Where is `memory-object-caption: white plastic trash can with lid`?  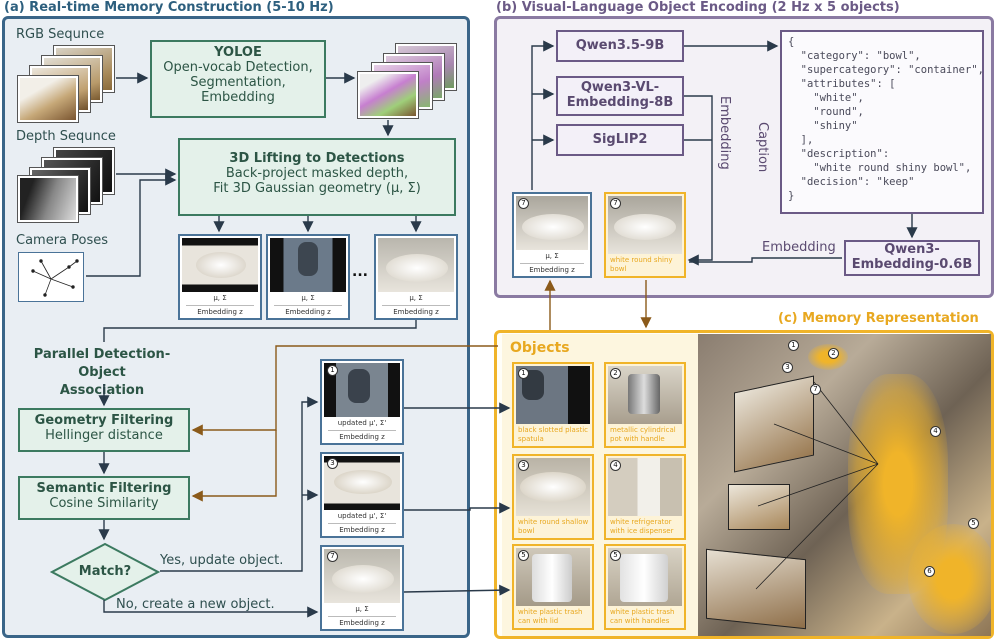
memory-object-caption: white plastic trash can with lid is located at coordinates (550, 616).